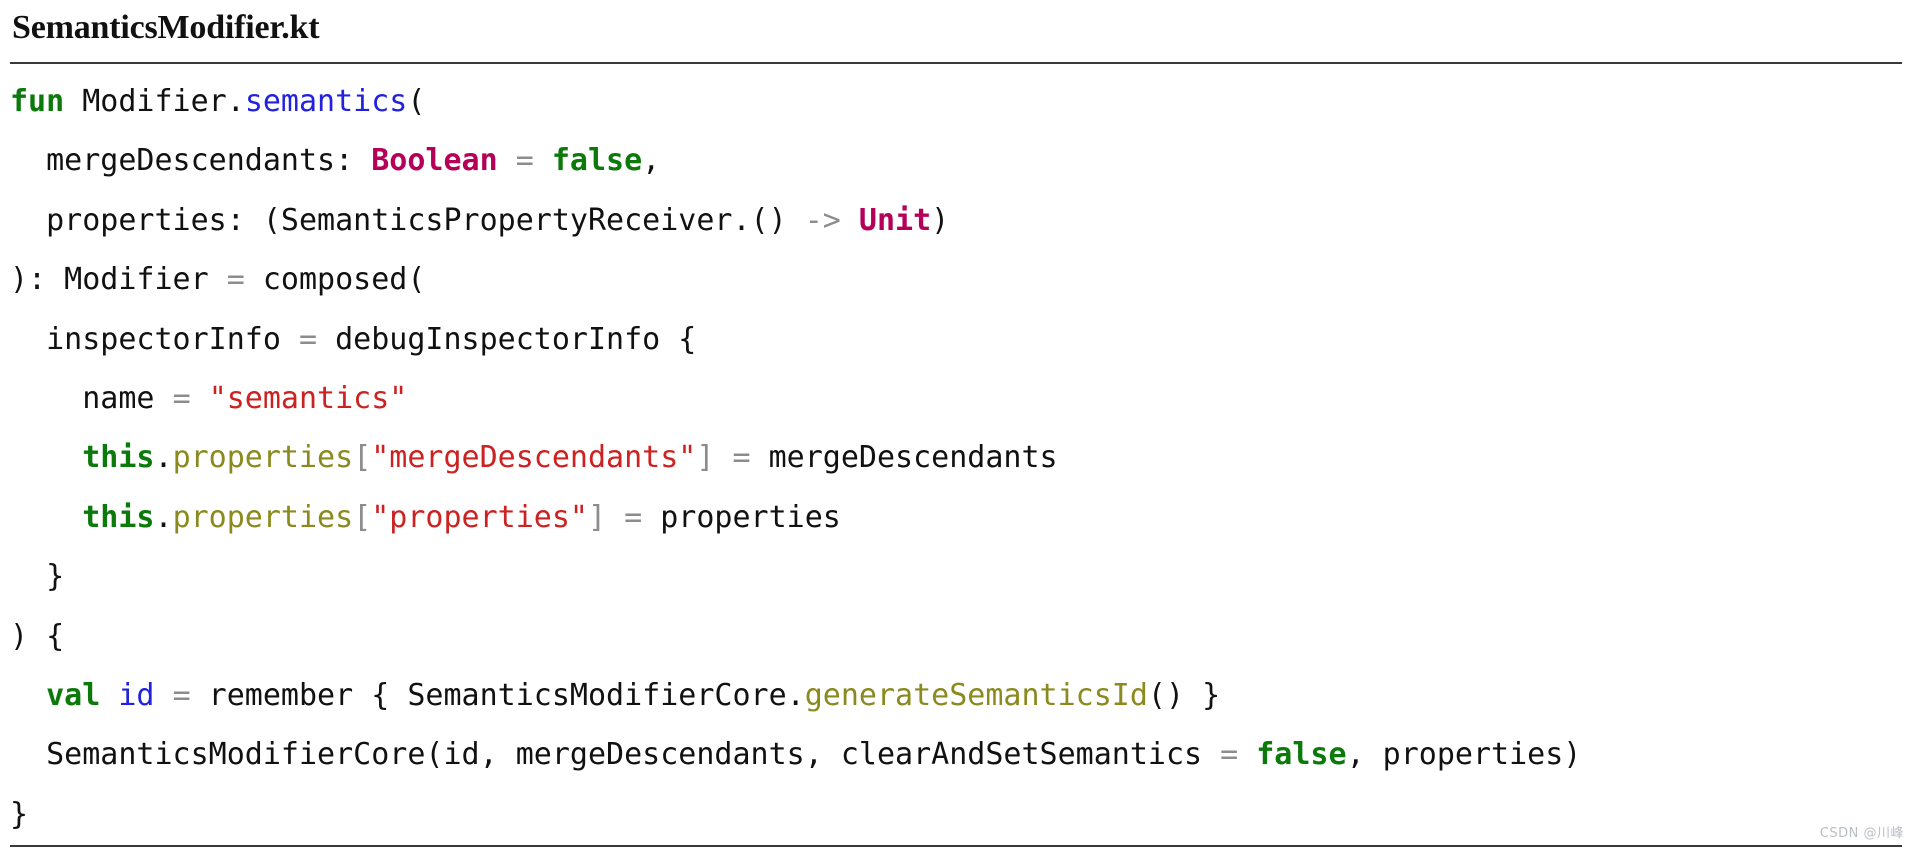 The image size is (1912, 863). I want to click on code-token: ): Modifier, so click(118, 280).